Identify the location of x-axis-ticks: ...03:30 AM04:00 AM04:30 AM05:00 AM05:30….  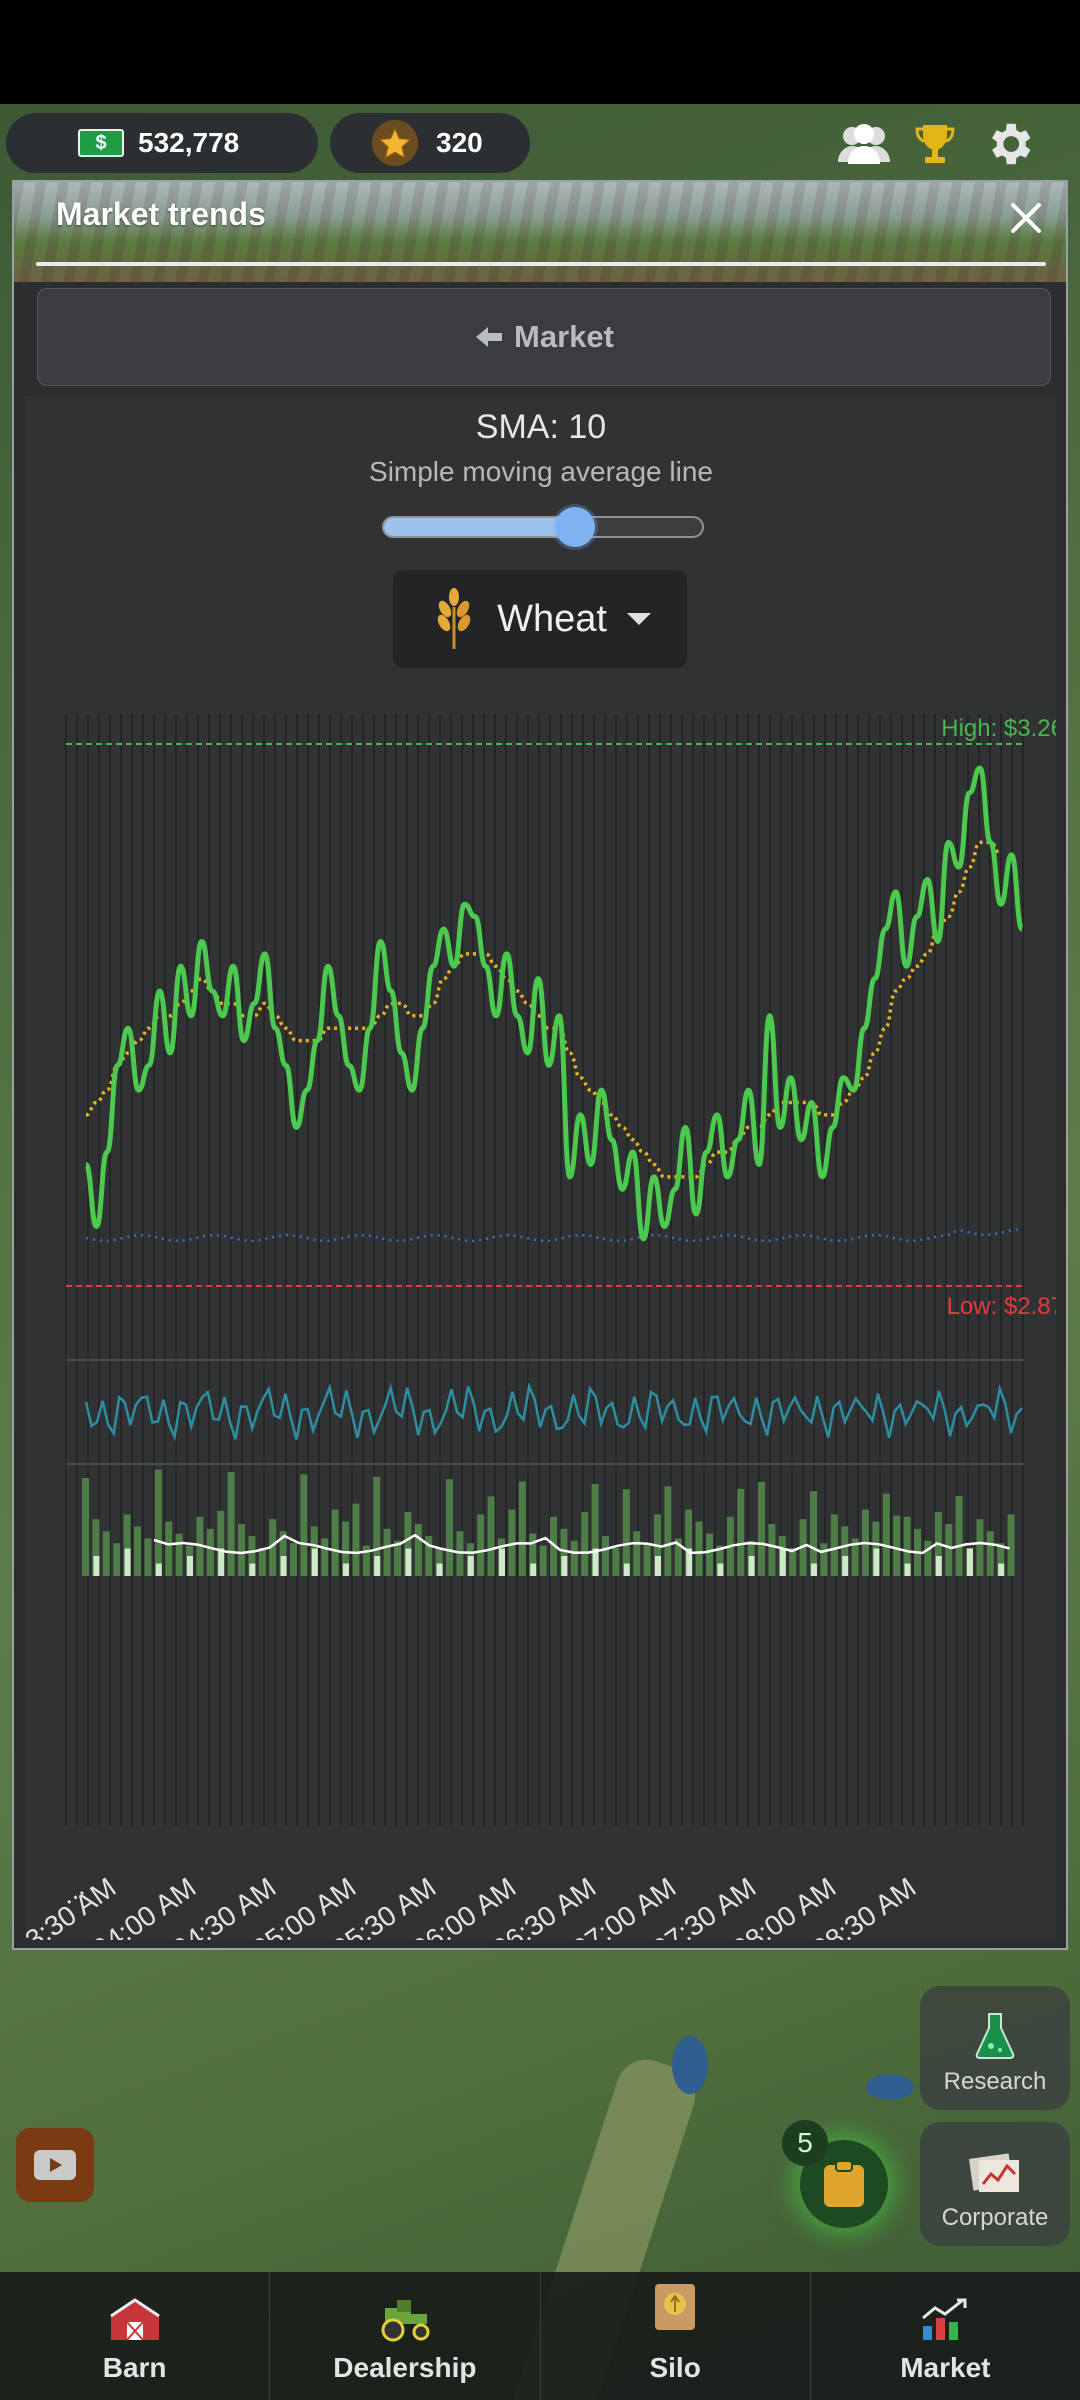
(473, 1906).